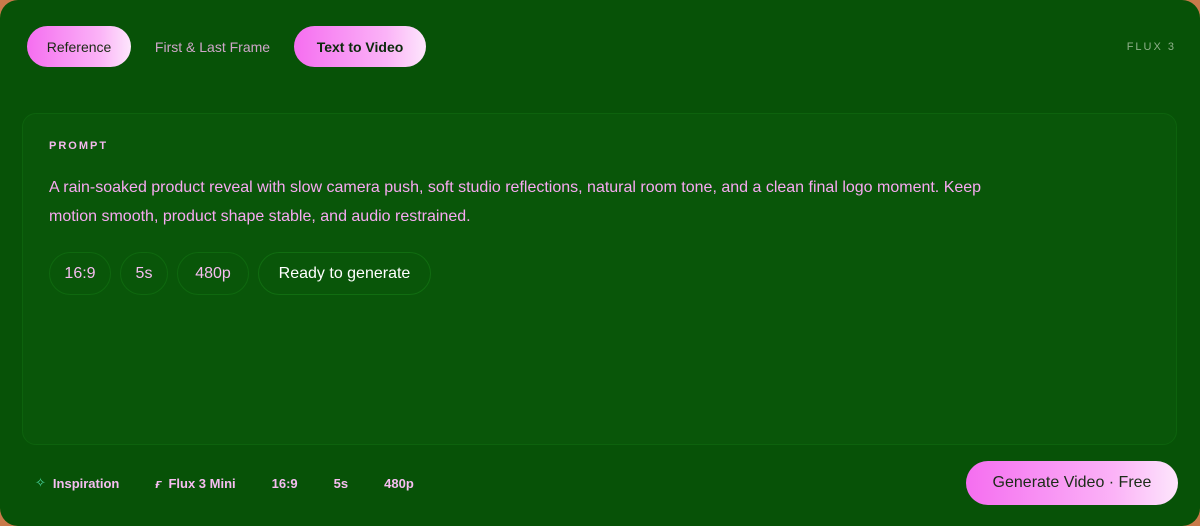  I want to click on generate-video-button: Generate Video · Free, so click(1072, 483).